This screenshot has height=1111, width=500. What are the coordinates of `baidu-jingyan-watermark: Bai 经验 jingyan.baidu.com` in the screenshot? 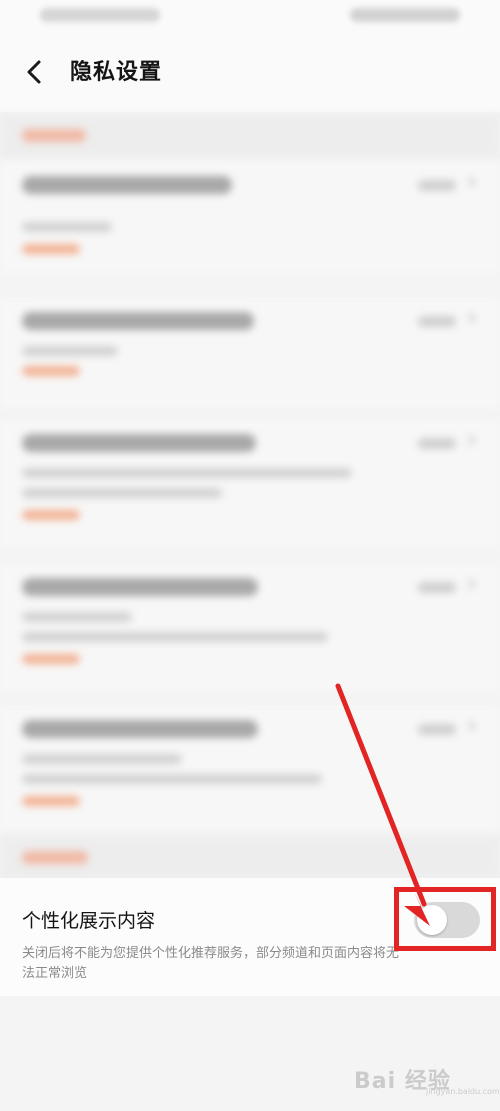 It's located at (427, 1077).